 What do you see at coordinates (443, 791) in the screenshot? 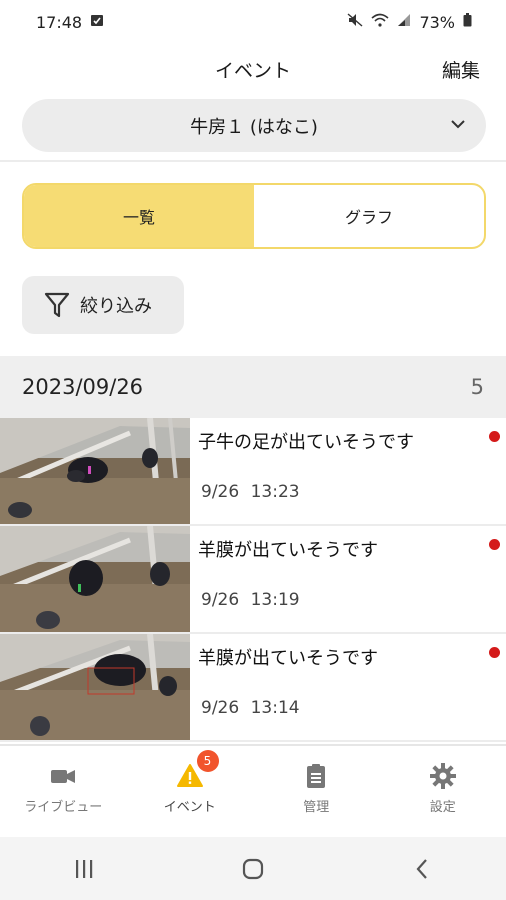
I see `tab-settings: 設定` at bounding box center [443, 791].